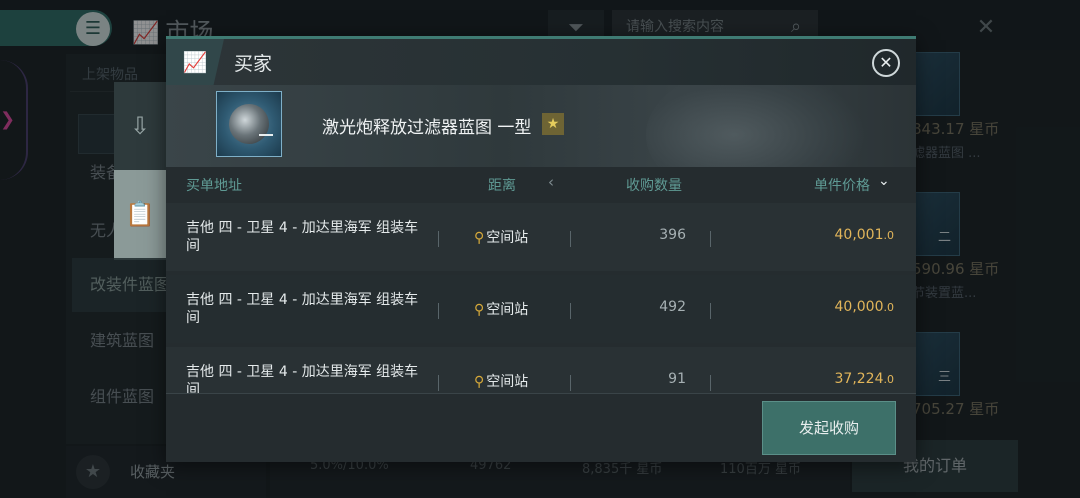 Image resolution: width=1080 pixels, height=498 pixels. What do you see at coordinates (541, 393) in the screenshot?
I see `list-divider` at bounding box center [541, 393].